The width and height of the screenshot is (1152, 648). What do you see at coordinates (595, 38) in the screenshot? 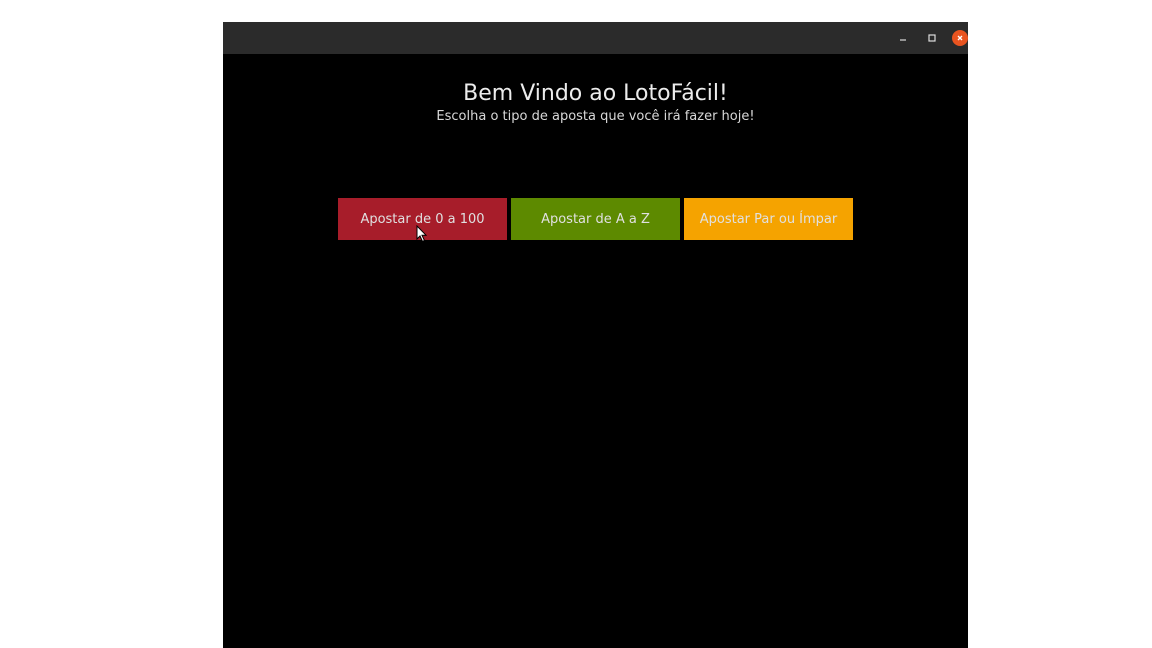
I see `window-titlebar` at bounding box center [595, 38].